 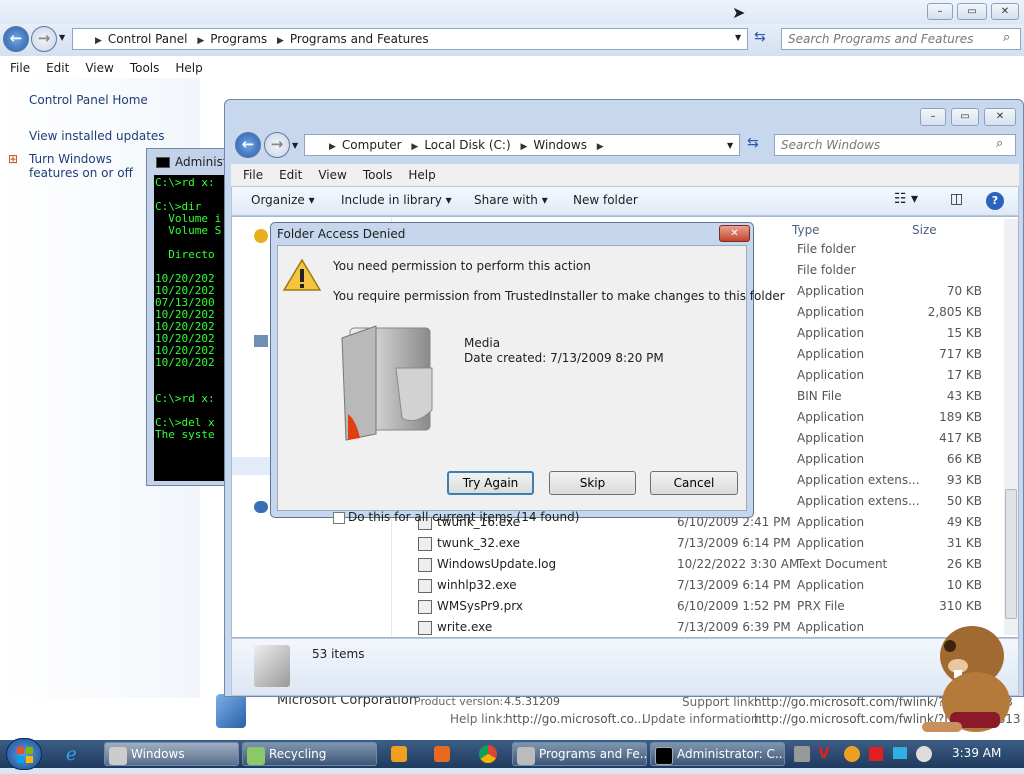 I want to click on column-header-size: Size, so click(x=924, y=230).